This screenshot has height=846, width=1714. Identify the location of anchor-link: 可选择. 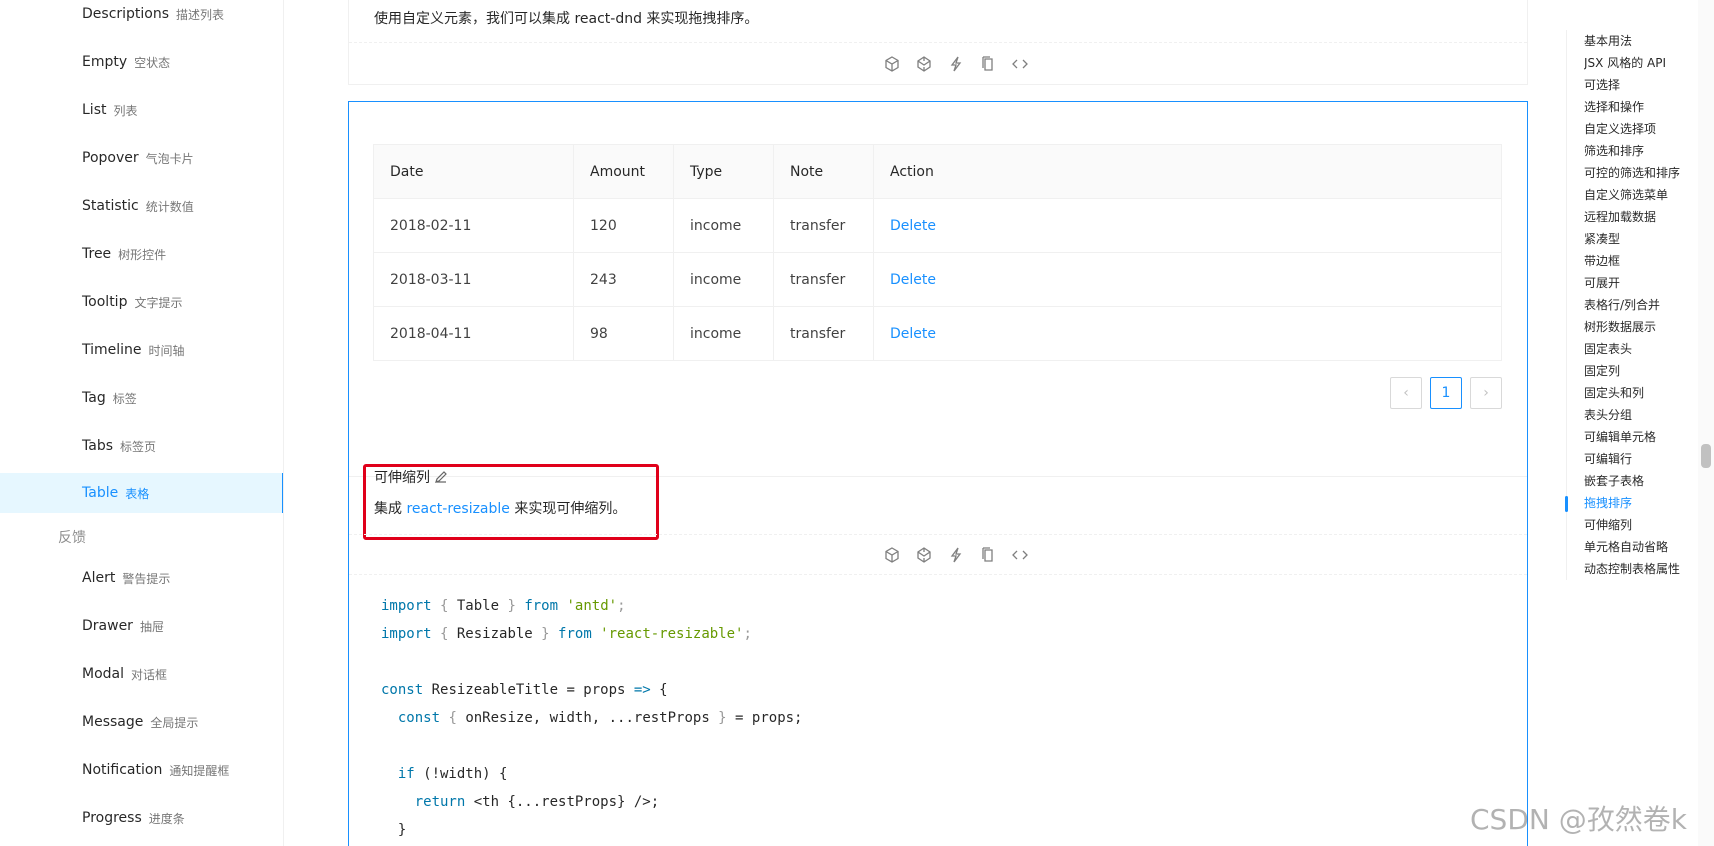
(1634, 84).